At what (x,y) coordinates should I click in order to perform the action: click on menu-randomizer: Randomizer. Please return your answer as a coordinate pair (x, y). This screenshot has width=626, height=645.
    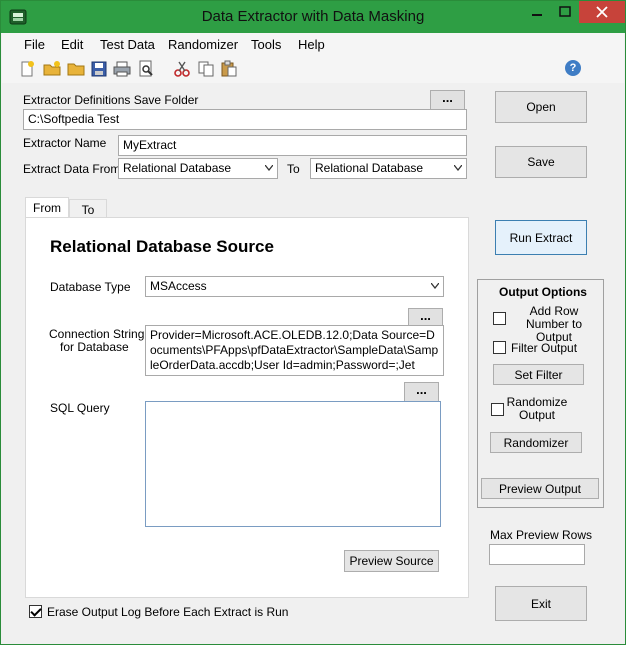
    Looking at the image, I should click on (203, 44).